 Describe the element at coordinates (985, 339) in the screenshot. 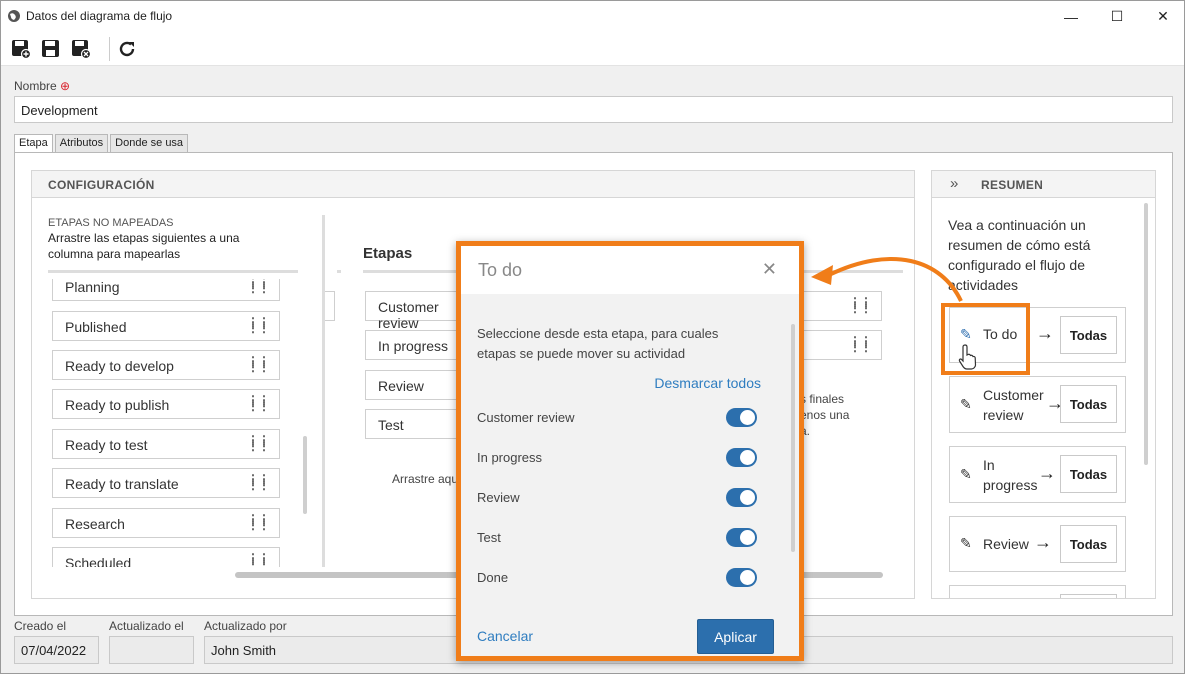

I see `highlight-box` at that location.